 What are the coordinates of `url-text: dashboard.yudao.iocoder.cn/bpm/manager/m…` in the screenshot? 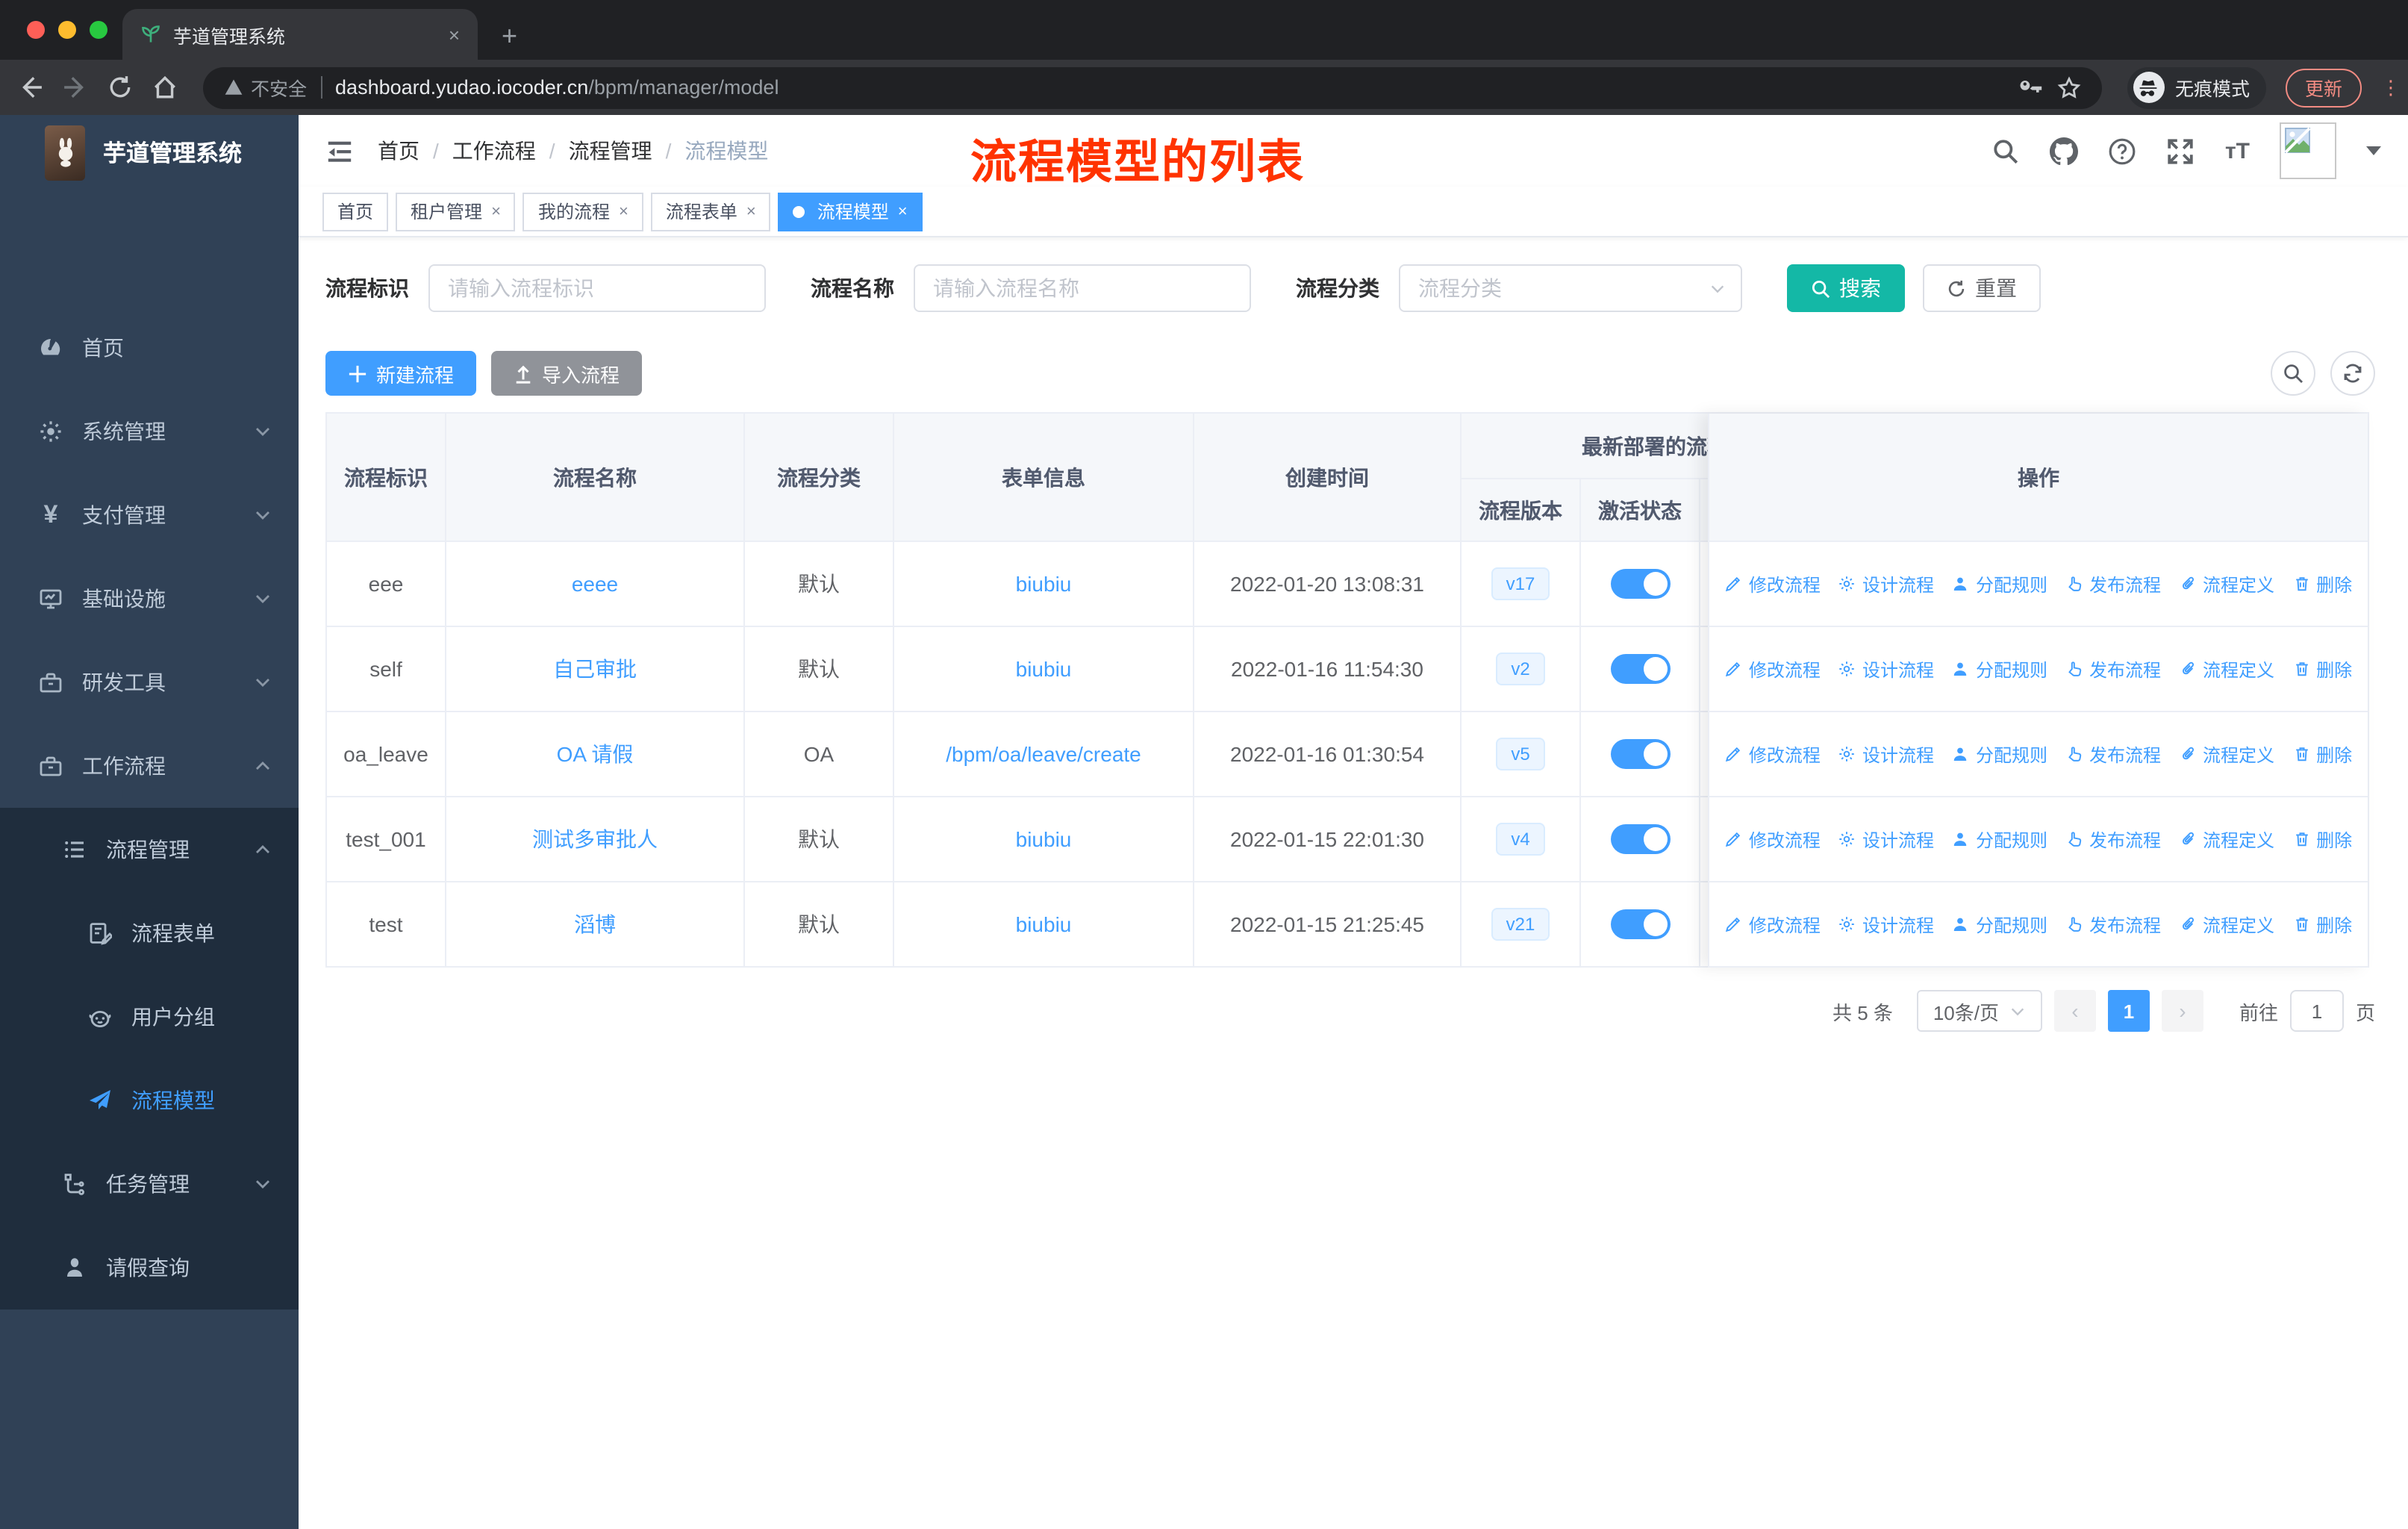 It's located at (1170, 87).